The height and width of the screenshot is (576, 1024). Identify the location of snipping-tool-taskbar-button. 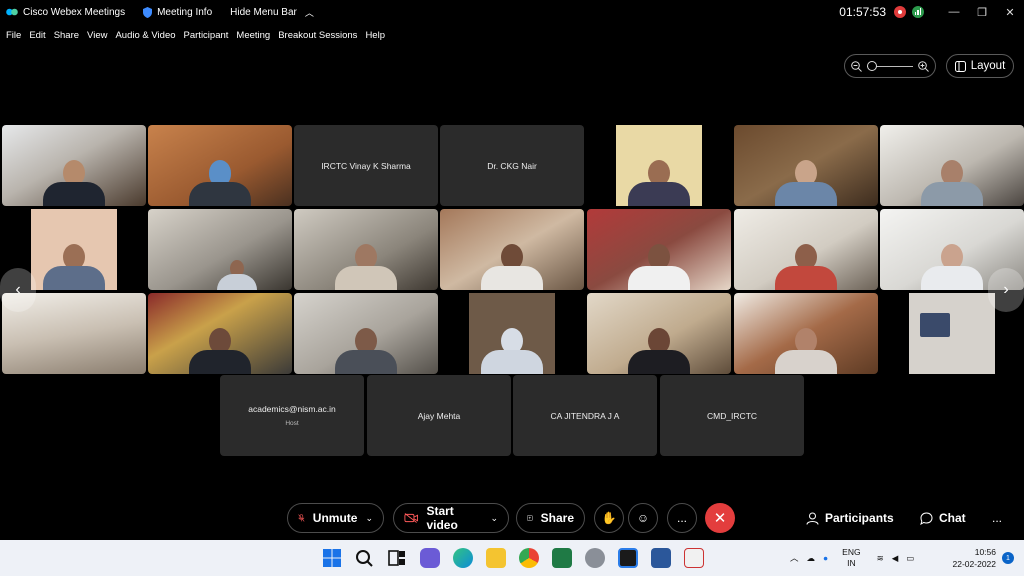
(694, 558).